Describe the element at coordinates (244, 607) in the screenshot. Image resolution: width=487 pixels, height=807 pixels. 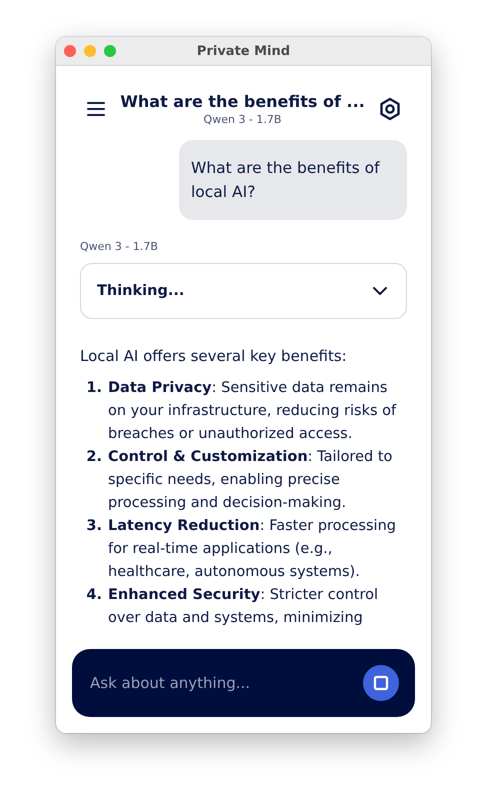
I see `list-item-text: Enhanced Security: Stricter control over data and systems, minimizing` at that location.